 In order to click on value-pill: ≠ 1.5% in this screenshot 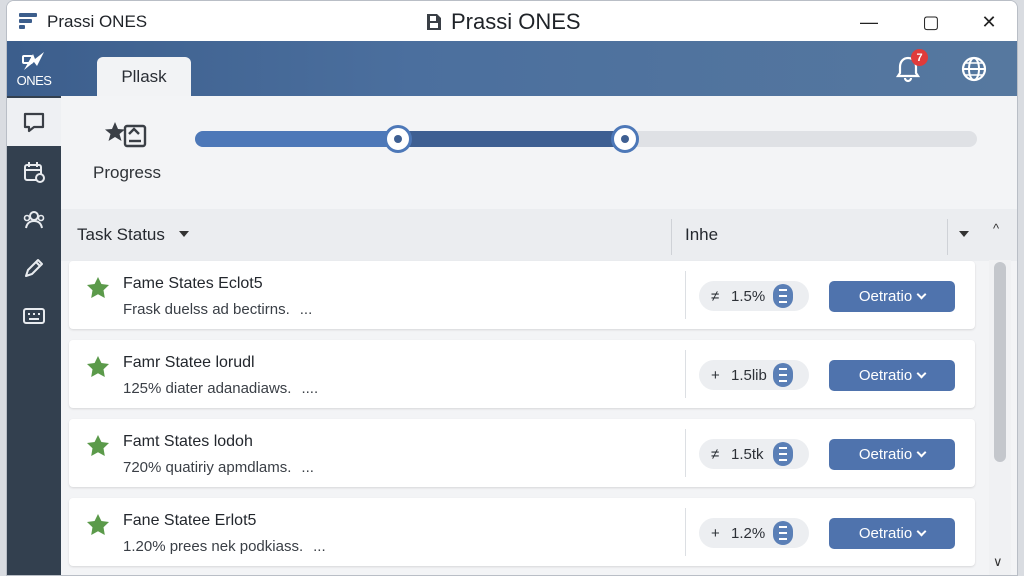, I will do `click(754, 296)`.